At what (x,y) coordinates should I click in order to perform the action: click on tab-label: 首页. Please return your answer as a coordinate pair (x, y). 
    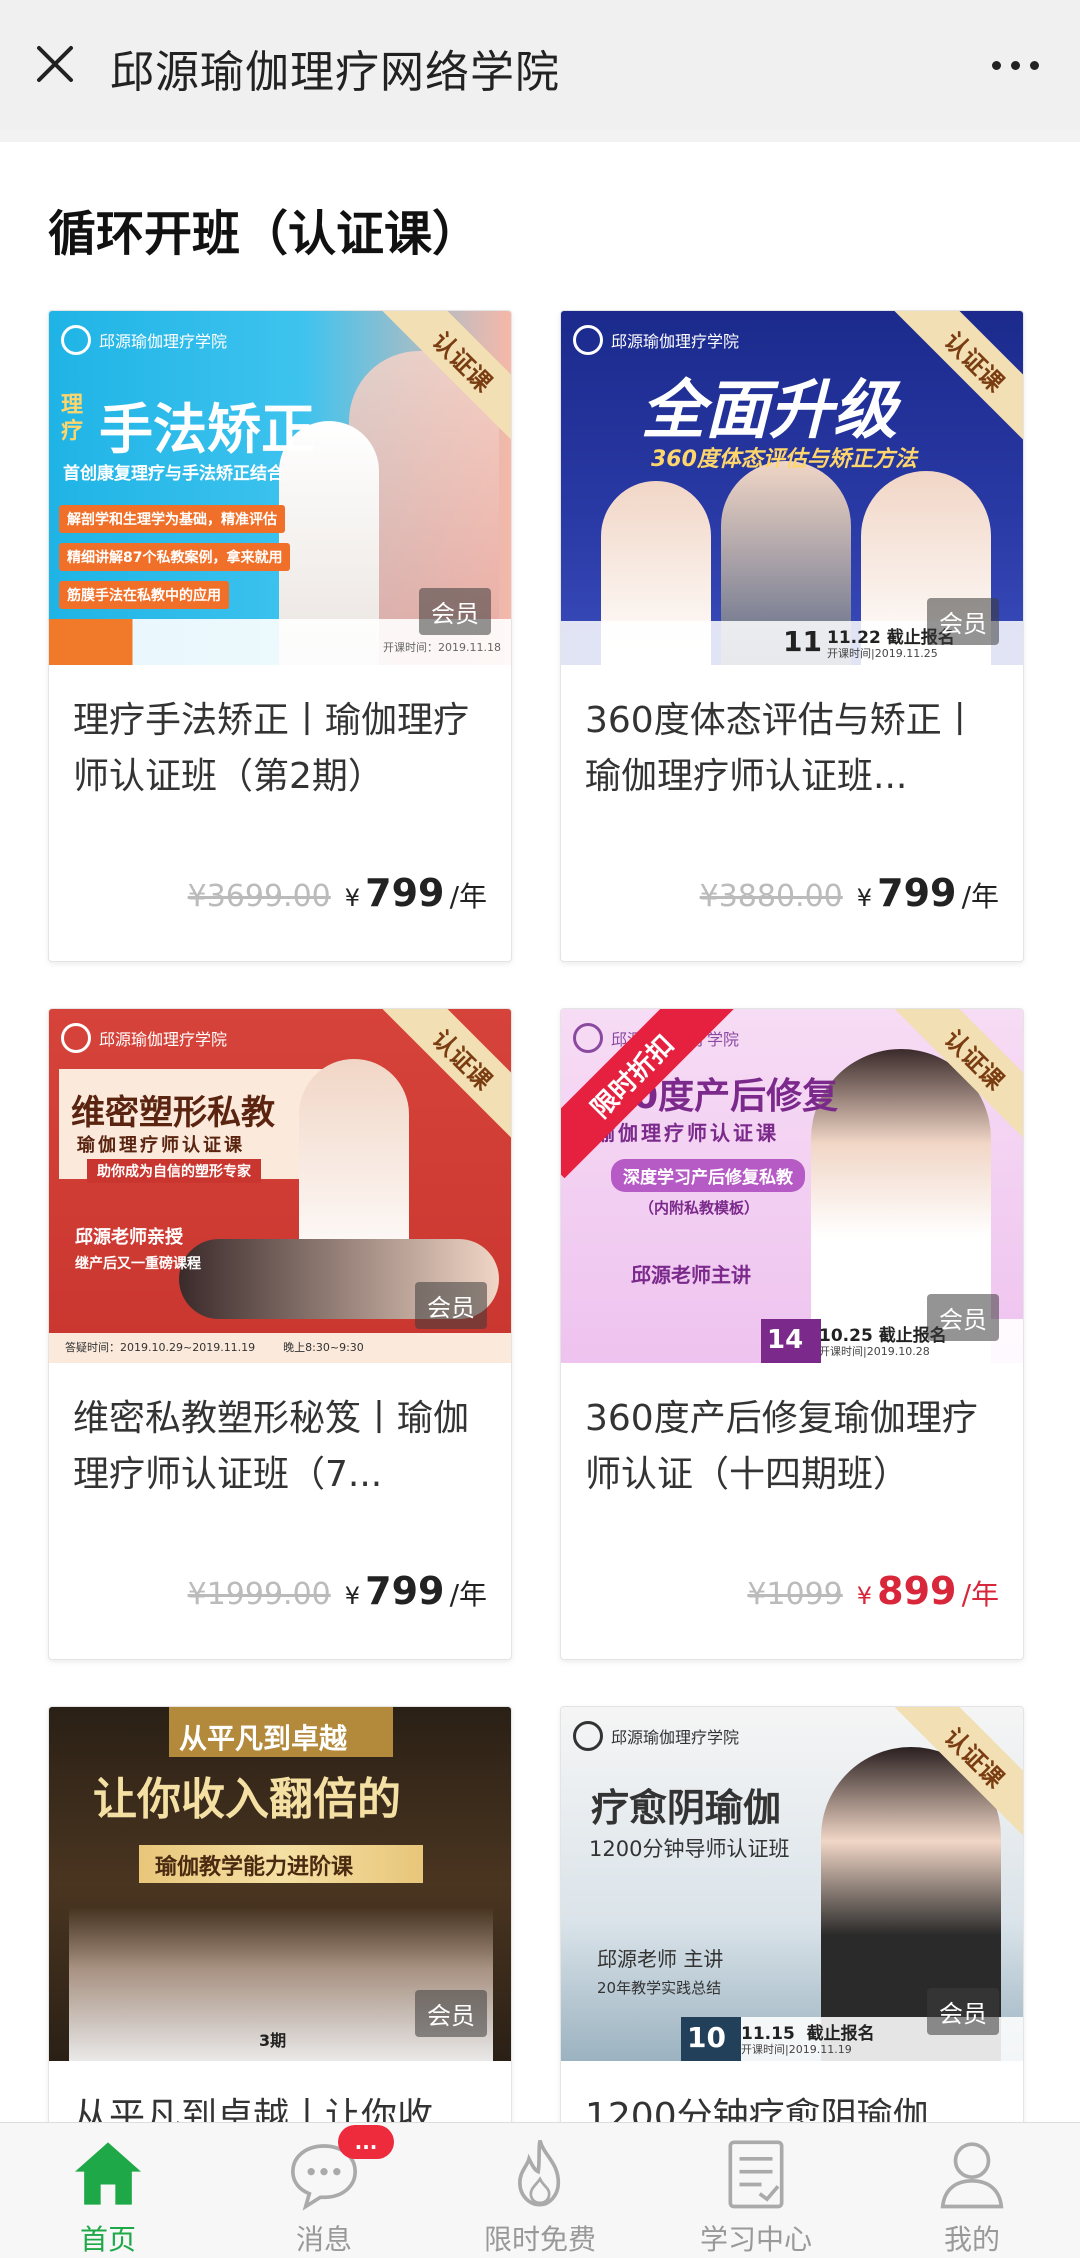
    Looking at the image, I should click on (107, 2239).